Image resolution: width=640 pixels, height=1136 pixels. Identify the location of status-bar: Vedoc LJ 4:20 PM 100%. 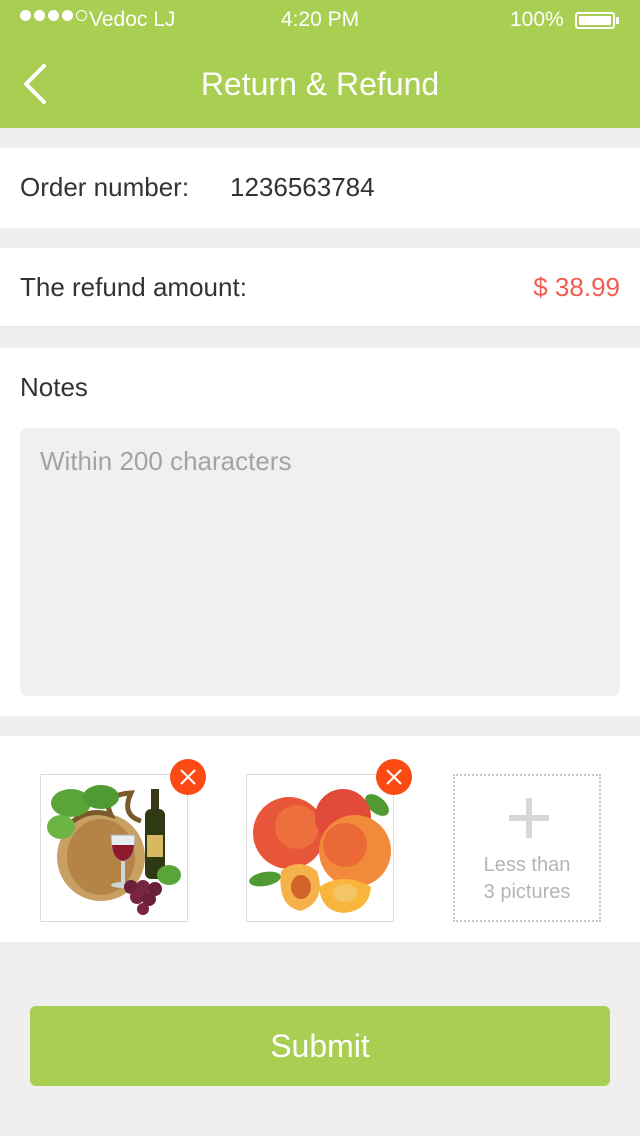
(320, 20).